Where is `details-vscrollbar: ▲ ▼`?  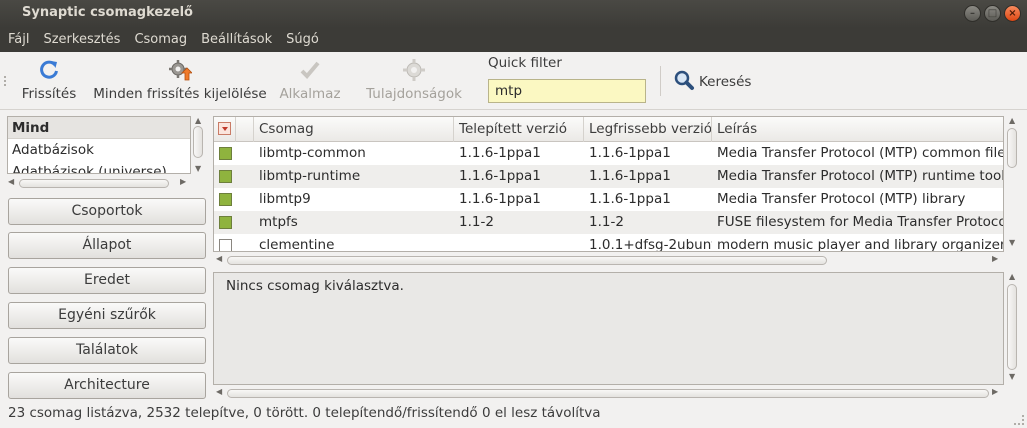
details-vscrollbar: ▲ ▼ is located at coordinates (1012, 328).